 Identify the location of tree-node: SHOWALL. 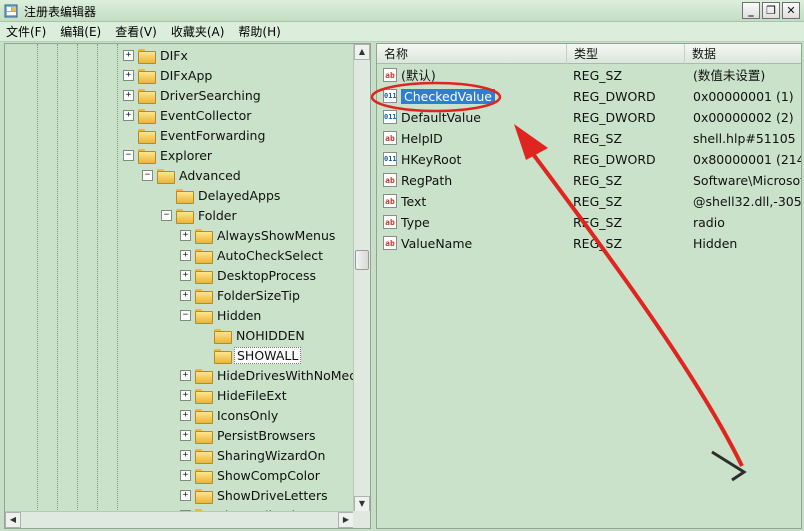
(250, 355).